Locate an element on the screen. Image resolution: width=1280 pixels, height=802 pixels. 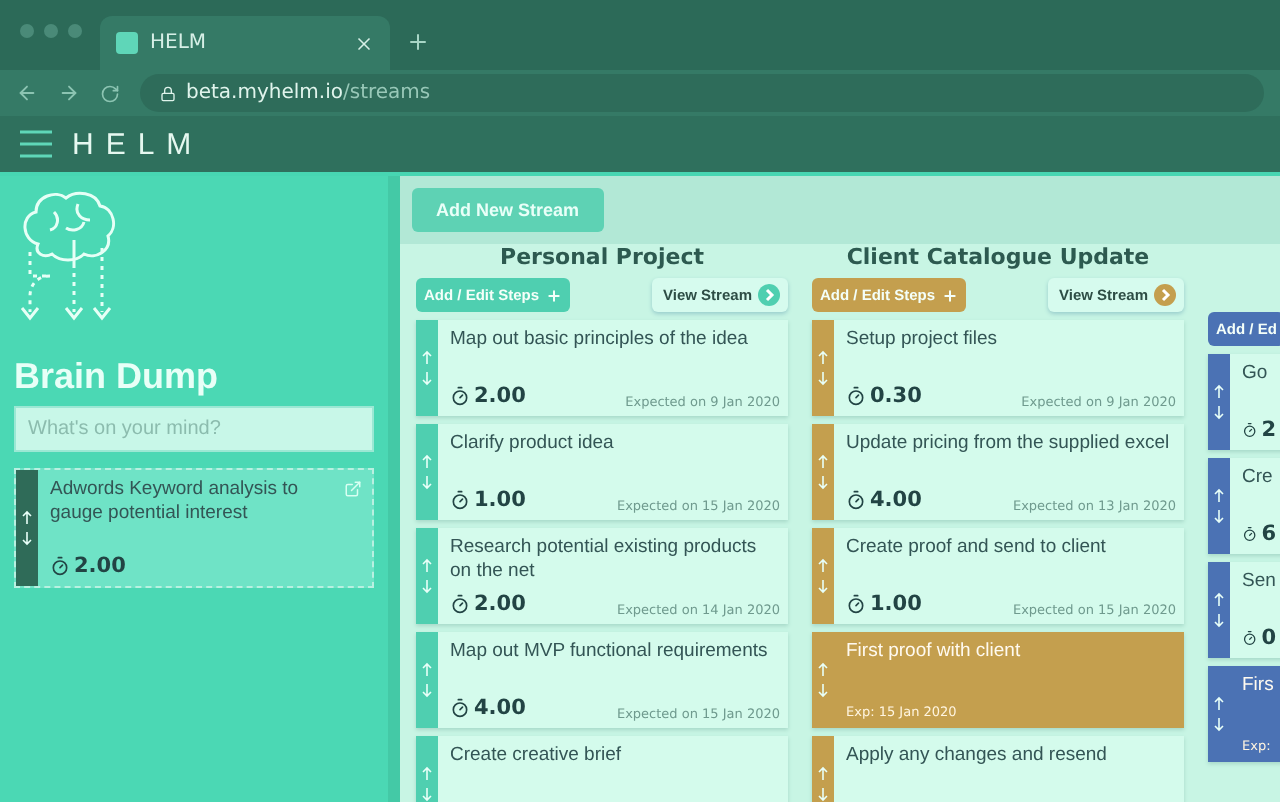
panel-title: Brain Dump is located at coordinates (117, 377).